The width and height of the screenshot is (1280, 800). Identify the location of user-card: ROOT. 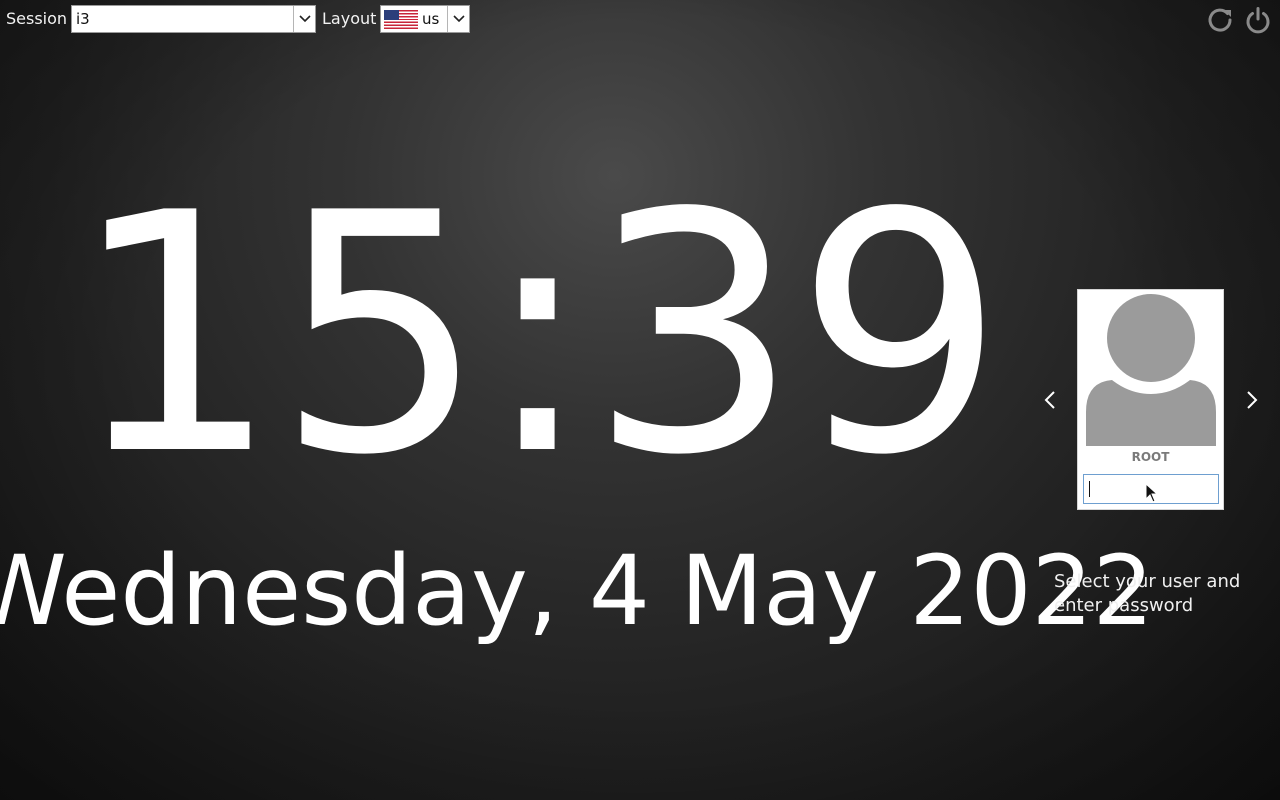
(1150, 399).